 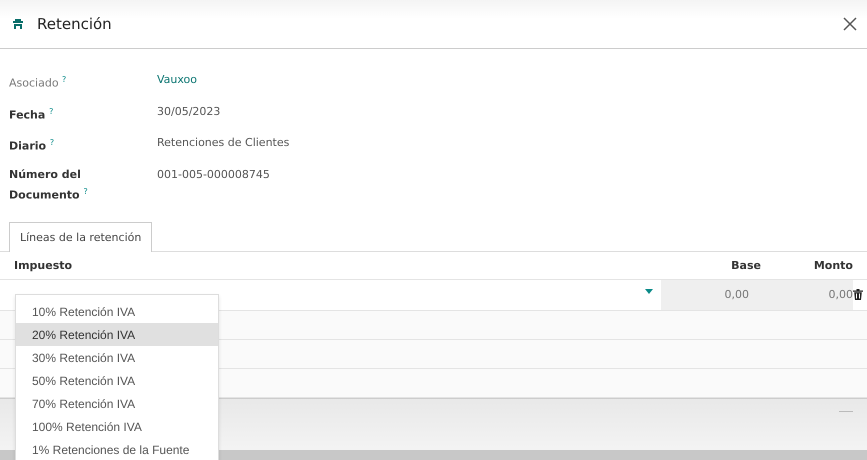 I want to click on column-header: Base, so click(x=745, y=265).